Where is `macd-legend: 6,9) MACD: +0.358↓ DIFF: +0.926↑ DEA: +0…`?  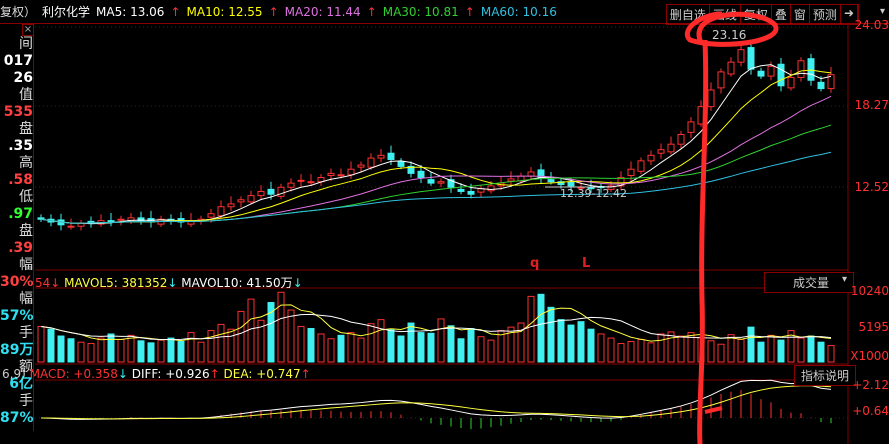 macd-legend: 6,9) MACD: +0.358↓ DIFF: +0.926↑ DEA: +0… is located at coordinates (156, 374).